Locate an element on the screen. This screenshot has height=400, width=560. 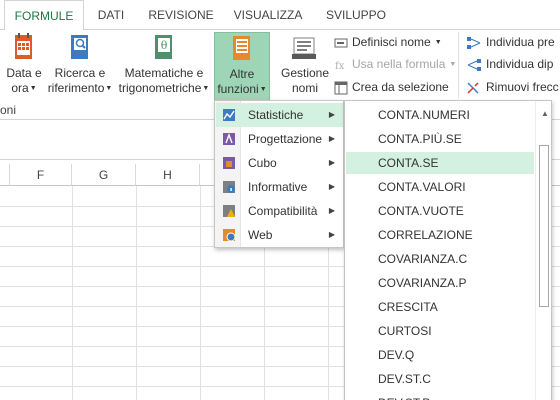
function-item-highlighted: CONTA.SE is located at coordinates (440, 163).